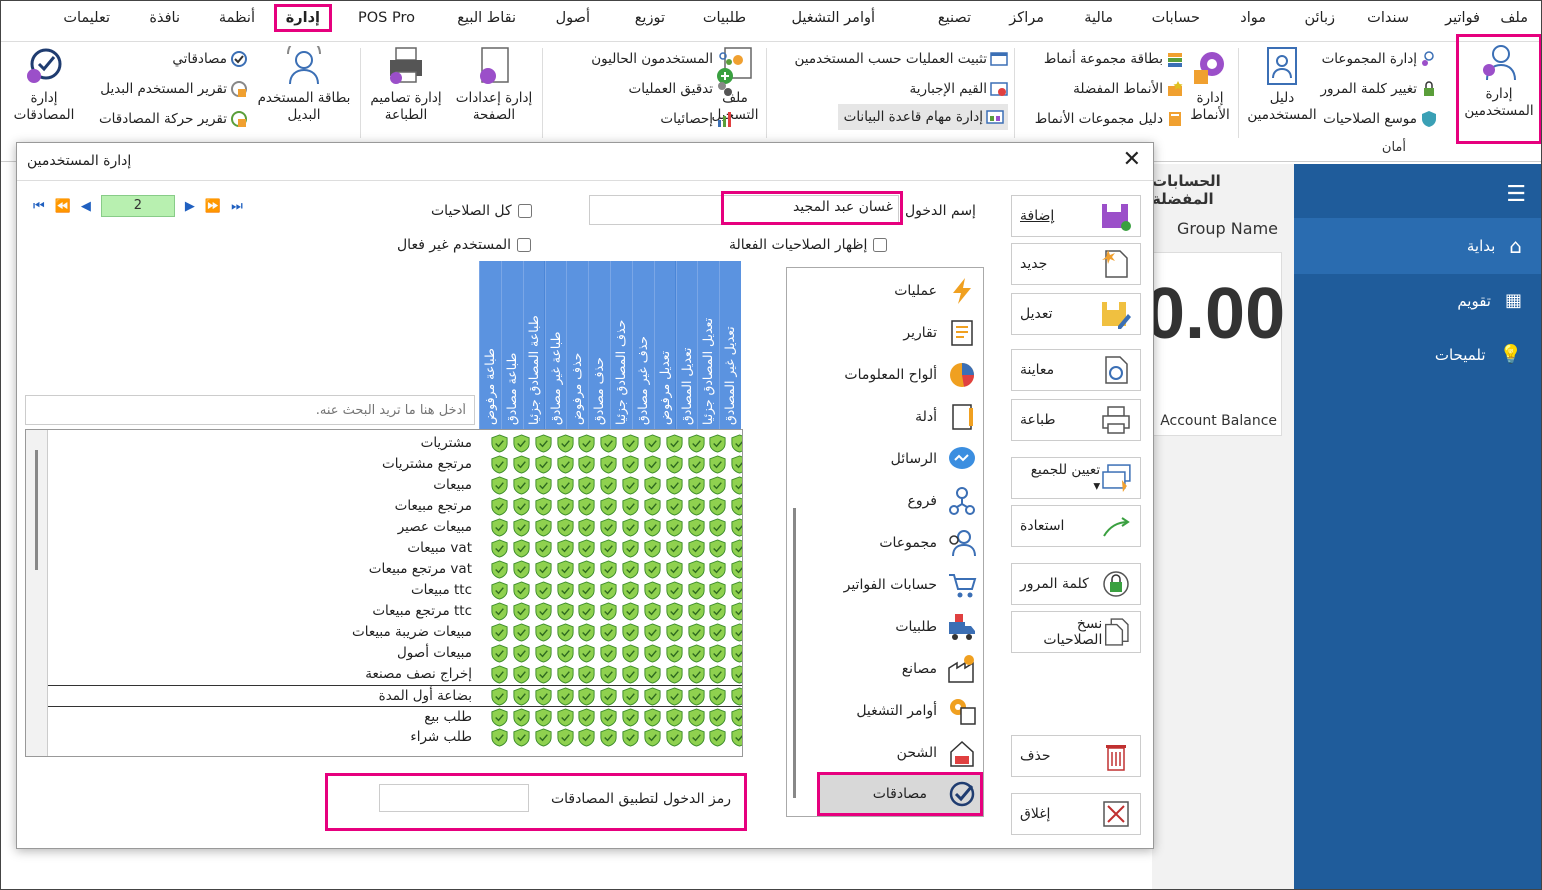  What do you see at coordinates (395, 548) in the screenshot?
I see `permission-row: مبيعات vat` at bounding box center [395, 548].